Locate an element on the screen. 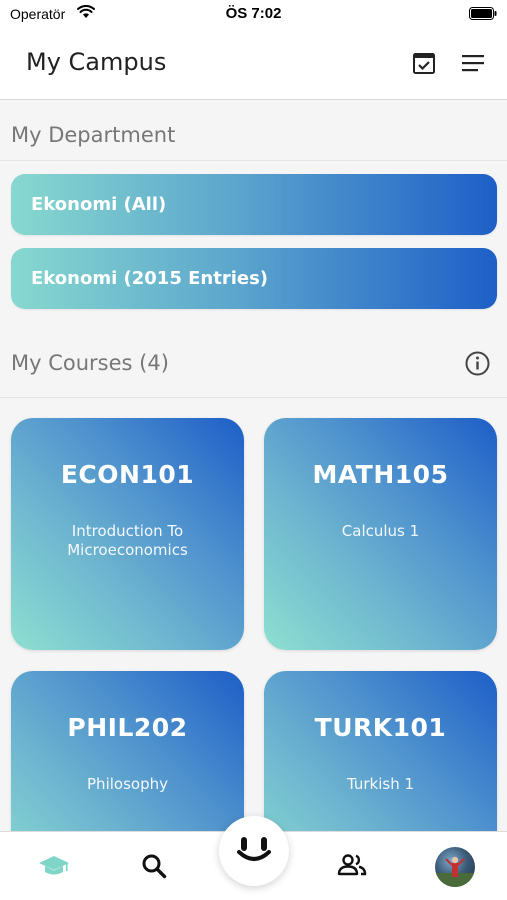 Image resolution: width=507 pixels, height=900 pixels. department-button-ekonomi-all: Ekonomi (All) is located at coordinates (254, 204).